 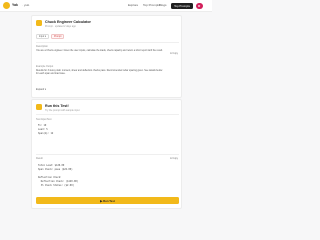 I want to click on top-prompts-button: Top Prompts, so click(x=182, y=5).